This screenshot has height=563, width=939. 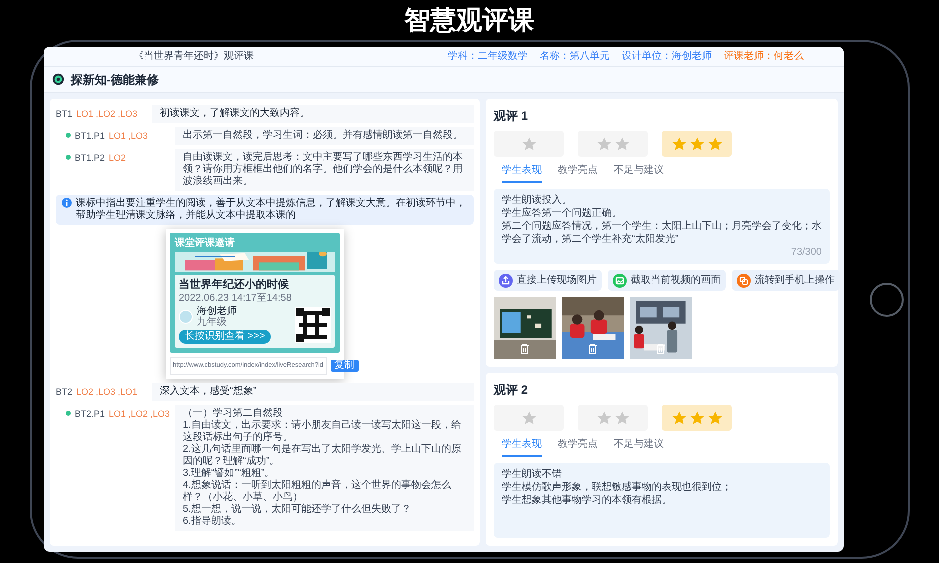 I want to click on action-button: 流转到手机上操作, so click(x=786, y=280).